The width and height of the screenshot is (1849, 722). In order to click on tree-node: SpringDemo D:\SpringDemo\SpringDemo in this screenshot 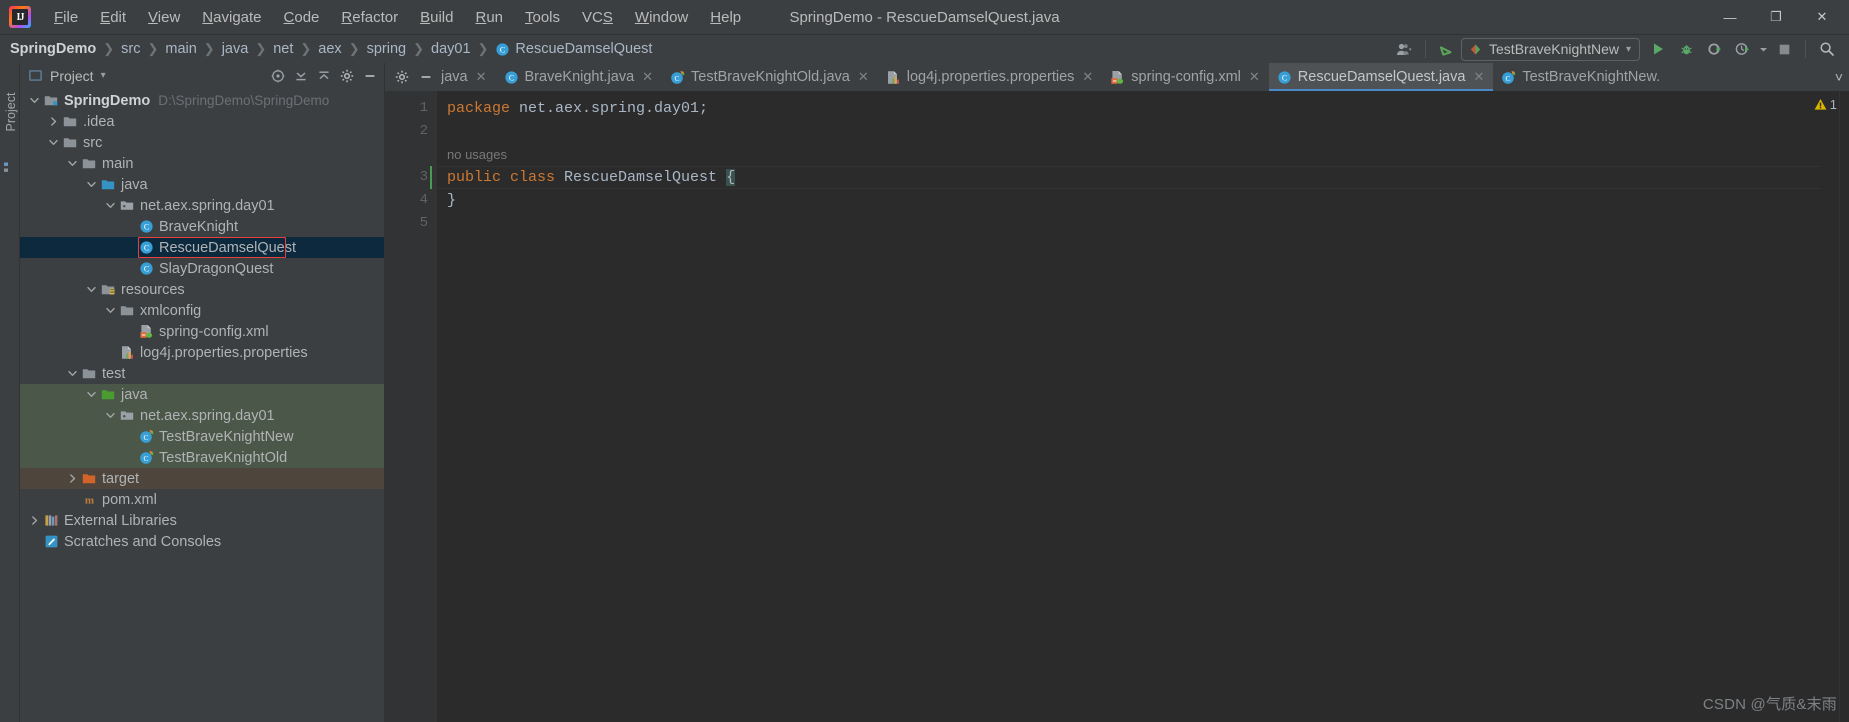, I will do `click(202, 100)`.